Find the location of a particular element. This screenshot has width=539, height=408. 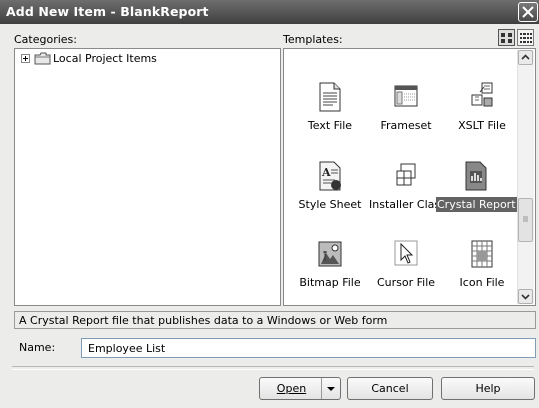

template-label: Crystal Report is located at coordinates (476, 204).